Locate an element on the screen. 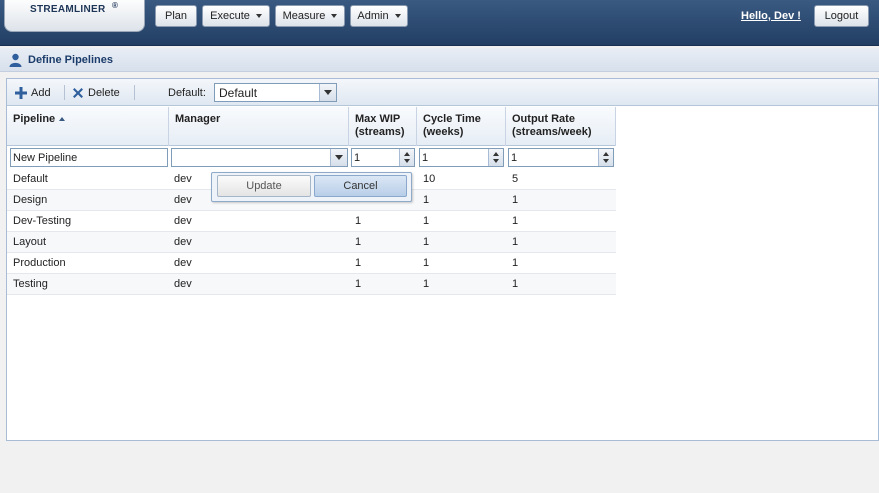 This screenshot has height=493, width=879. pipeline-cell: Testing is located at coordinates (30, 284).